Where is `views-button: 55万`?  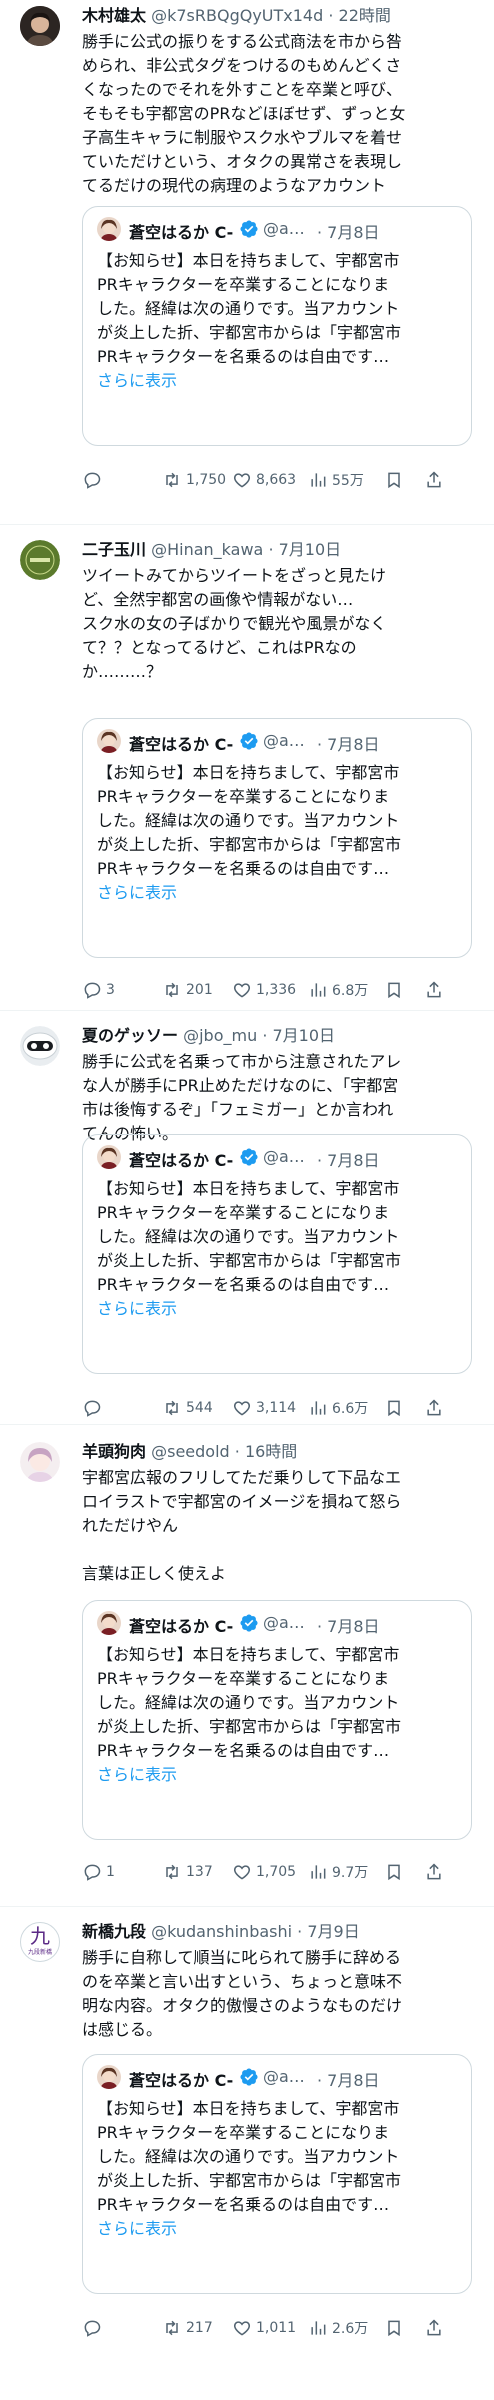
views-button: 55万 is located at coordinates (336, 480).